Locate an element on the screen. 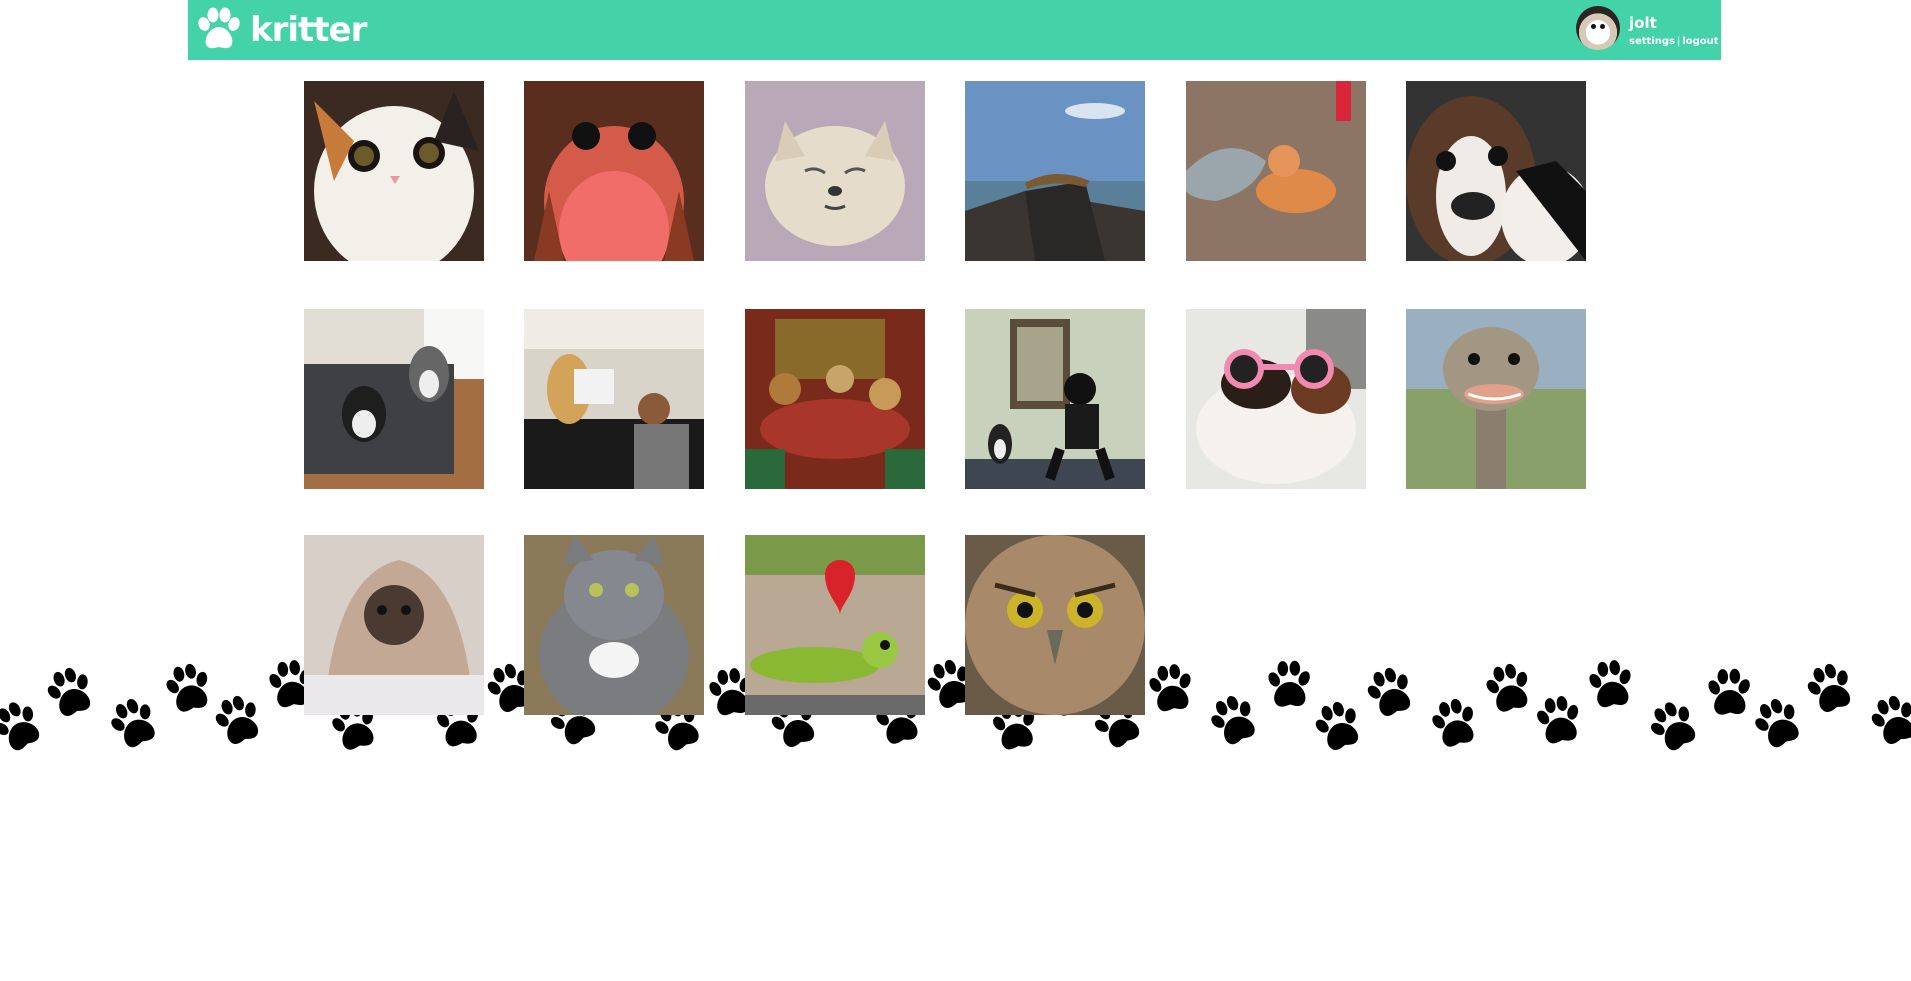 The height and width of the screenshot is (981, 1911). logout-link: logout is located at coordinates (1700, 41).